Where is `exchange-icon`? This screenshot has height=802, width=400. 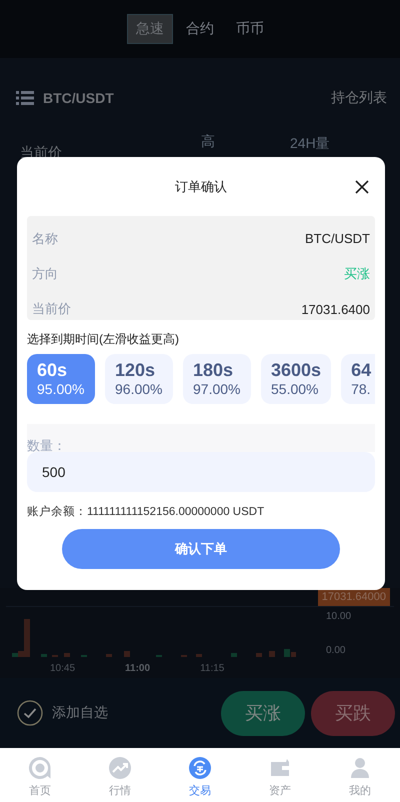
exchange-icon is located at coordinates (200, 768).